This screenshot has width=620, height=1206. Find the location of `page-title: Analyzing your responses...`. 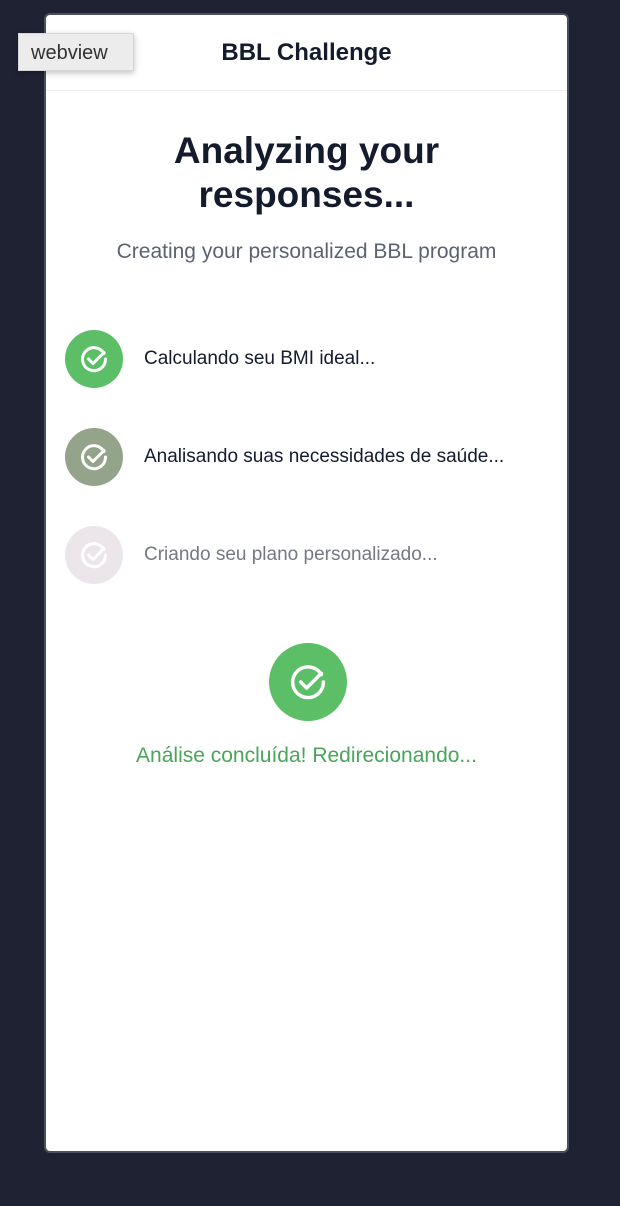

page-title: Analyzing your responses... is located at coordinates (306, 173).